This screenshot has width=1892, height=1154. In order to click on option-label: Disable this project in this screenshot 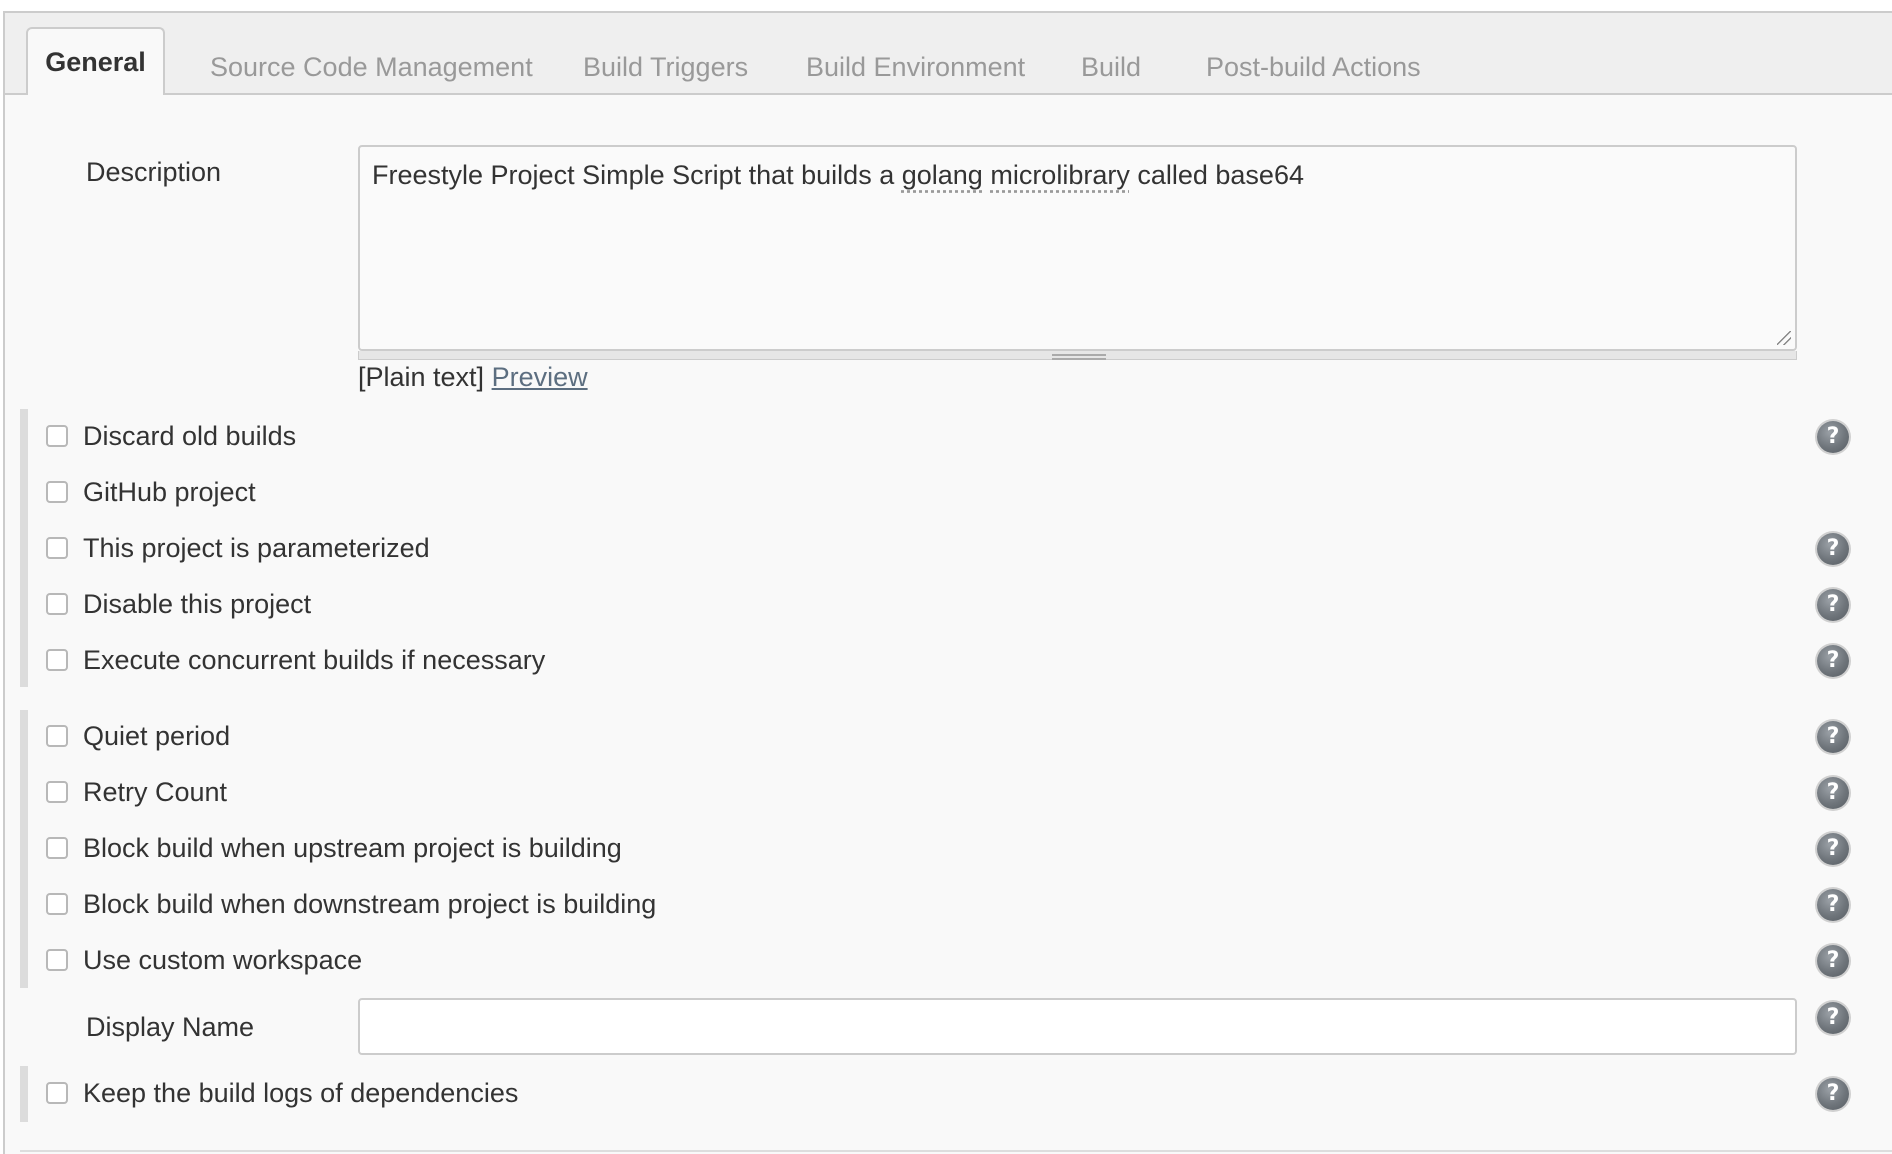, I will do `click(197, 603)`.